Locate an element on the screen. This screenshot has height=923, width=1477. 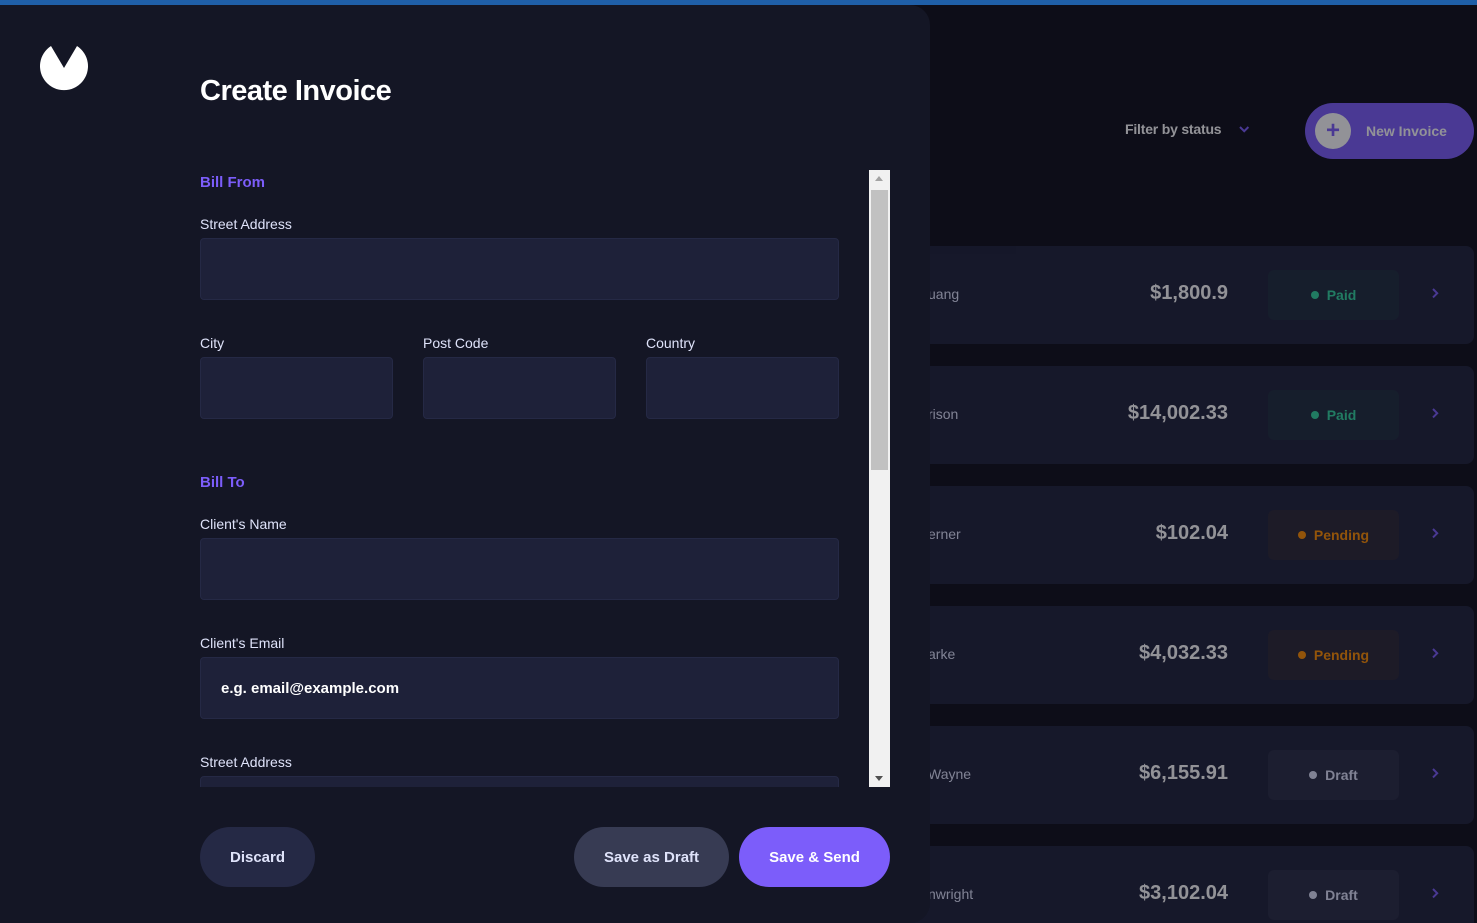
invoice-row: uang $1,800.9 Paid is located at coordinates (1192, 295).